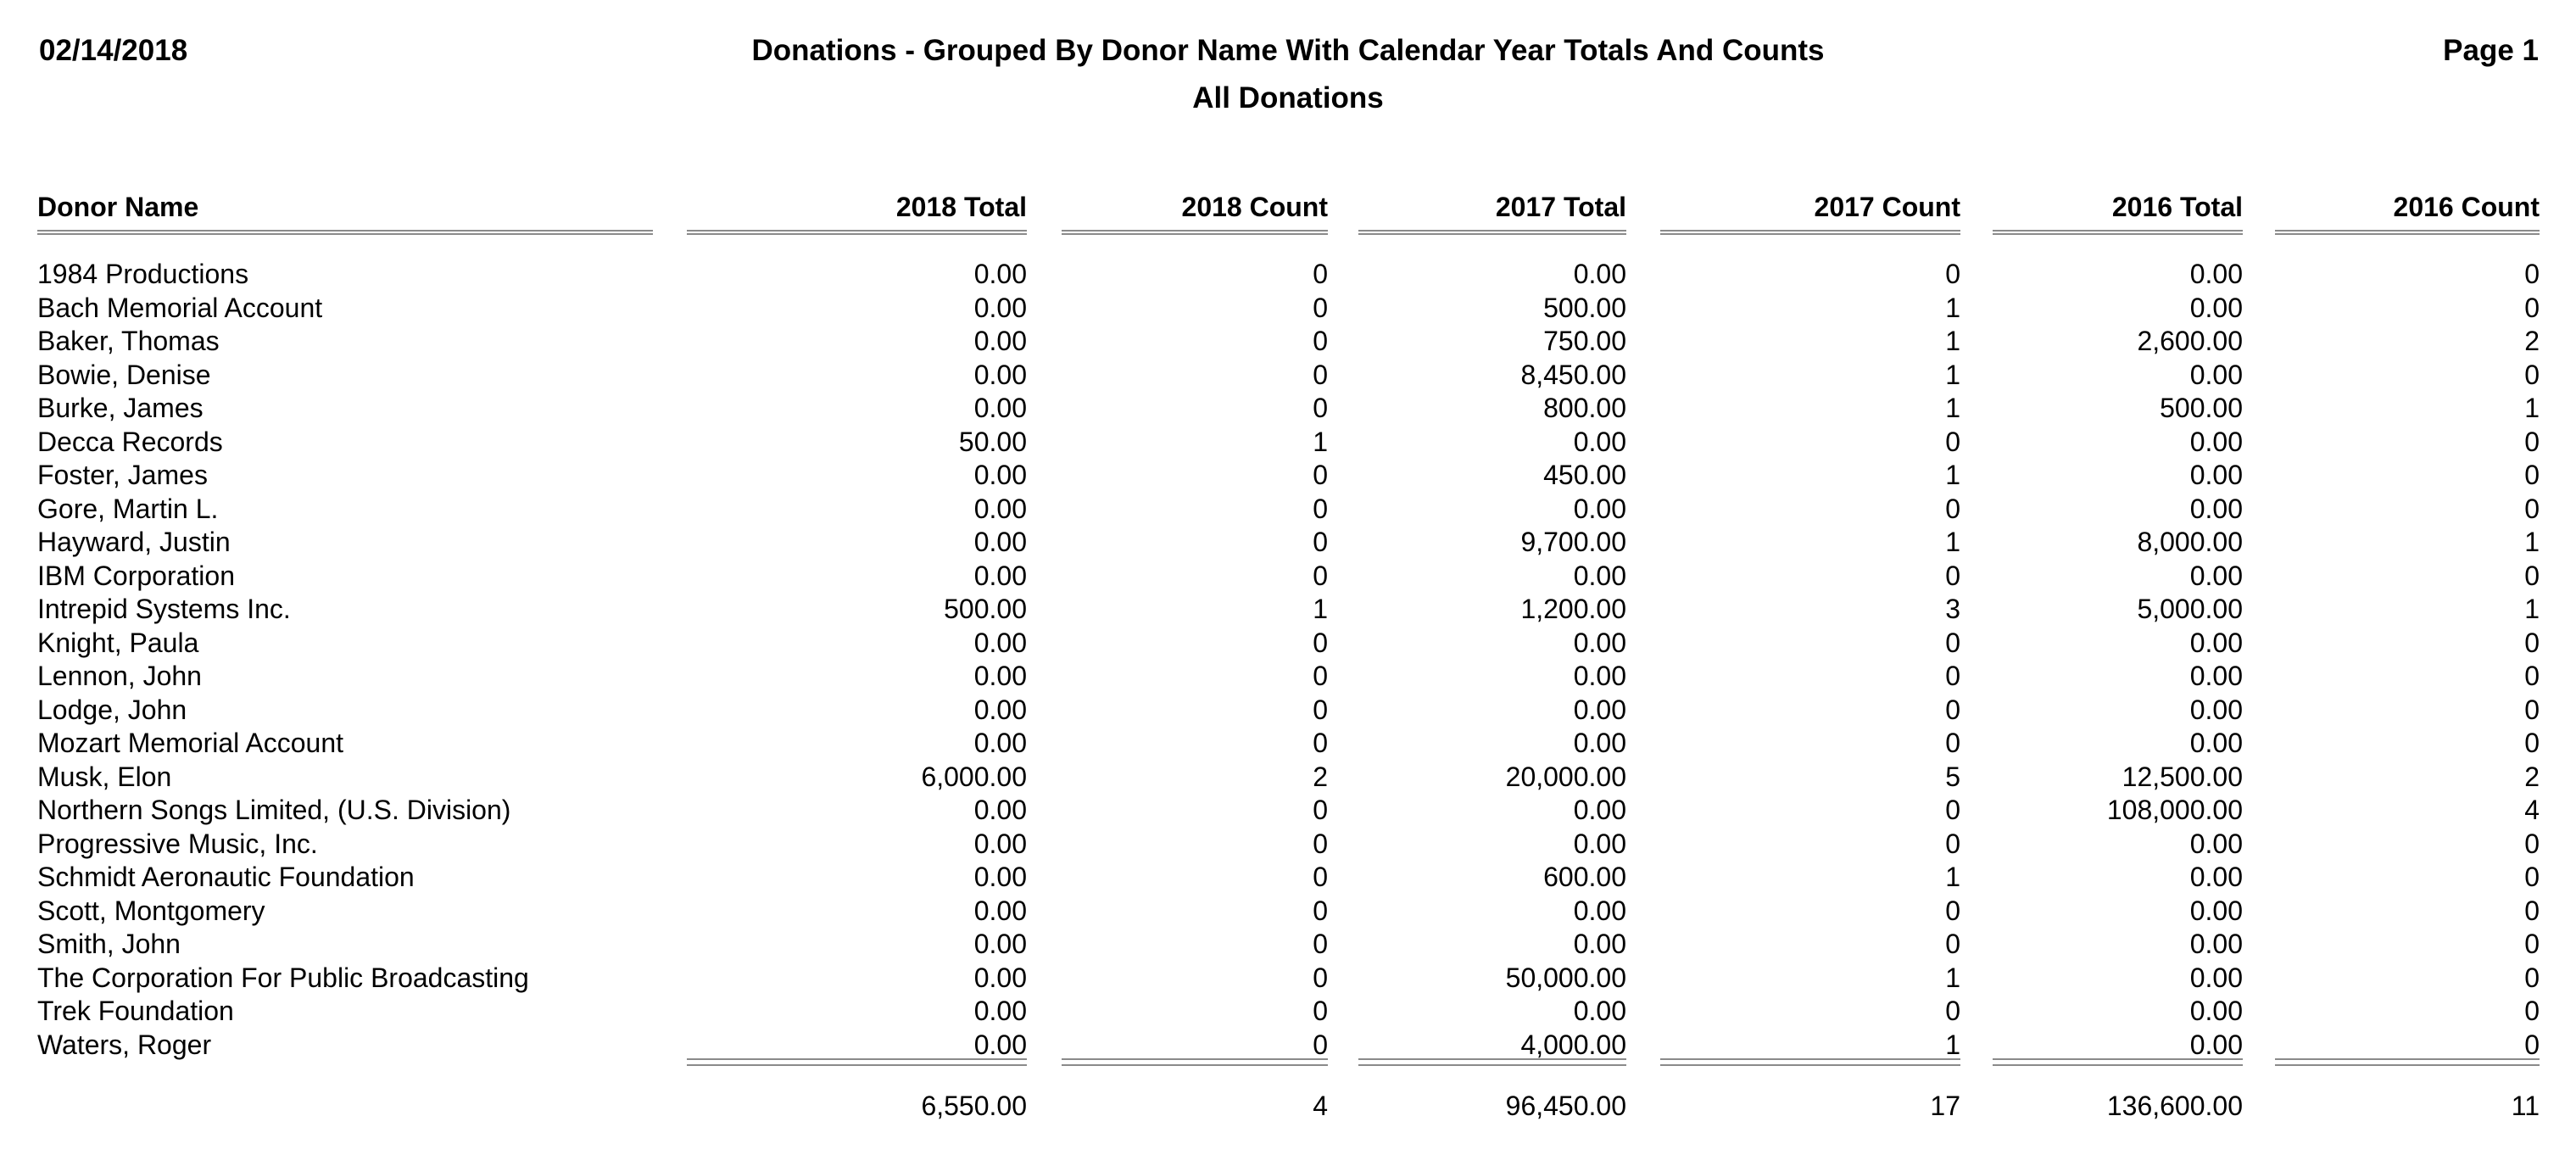  Describe the element at coordinates (2177, 207) in the screenshot. I see `column-header-t2016: 2016 Total` at that location.